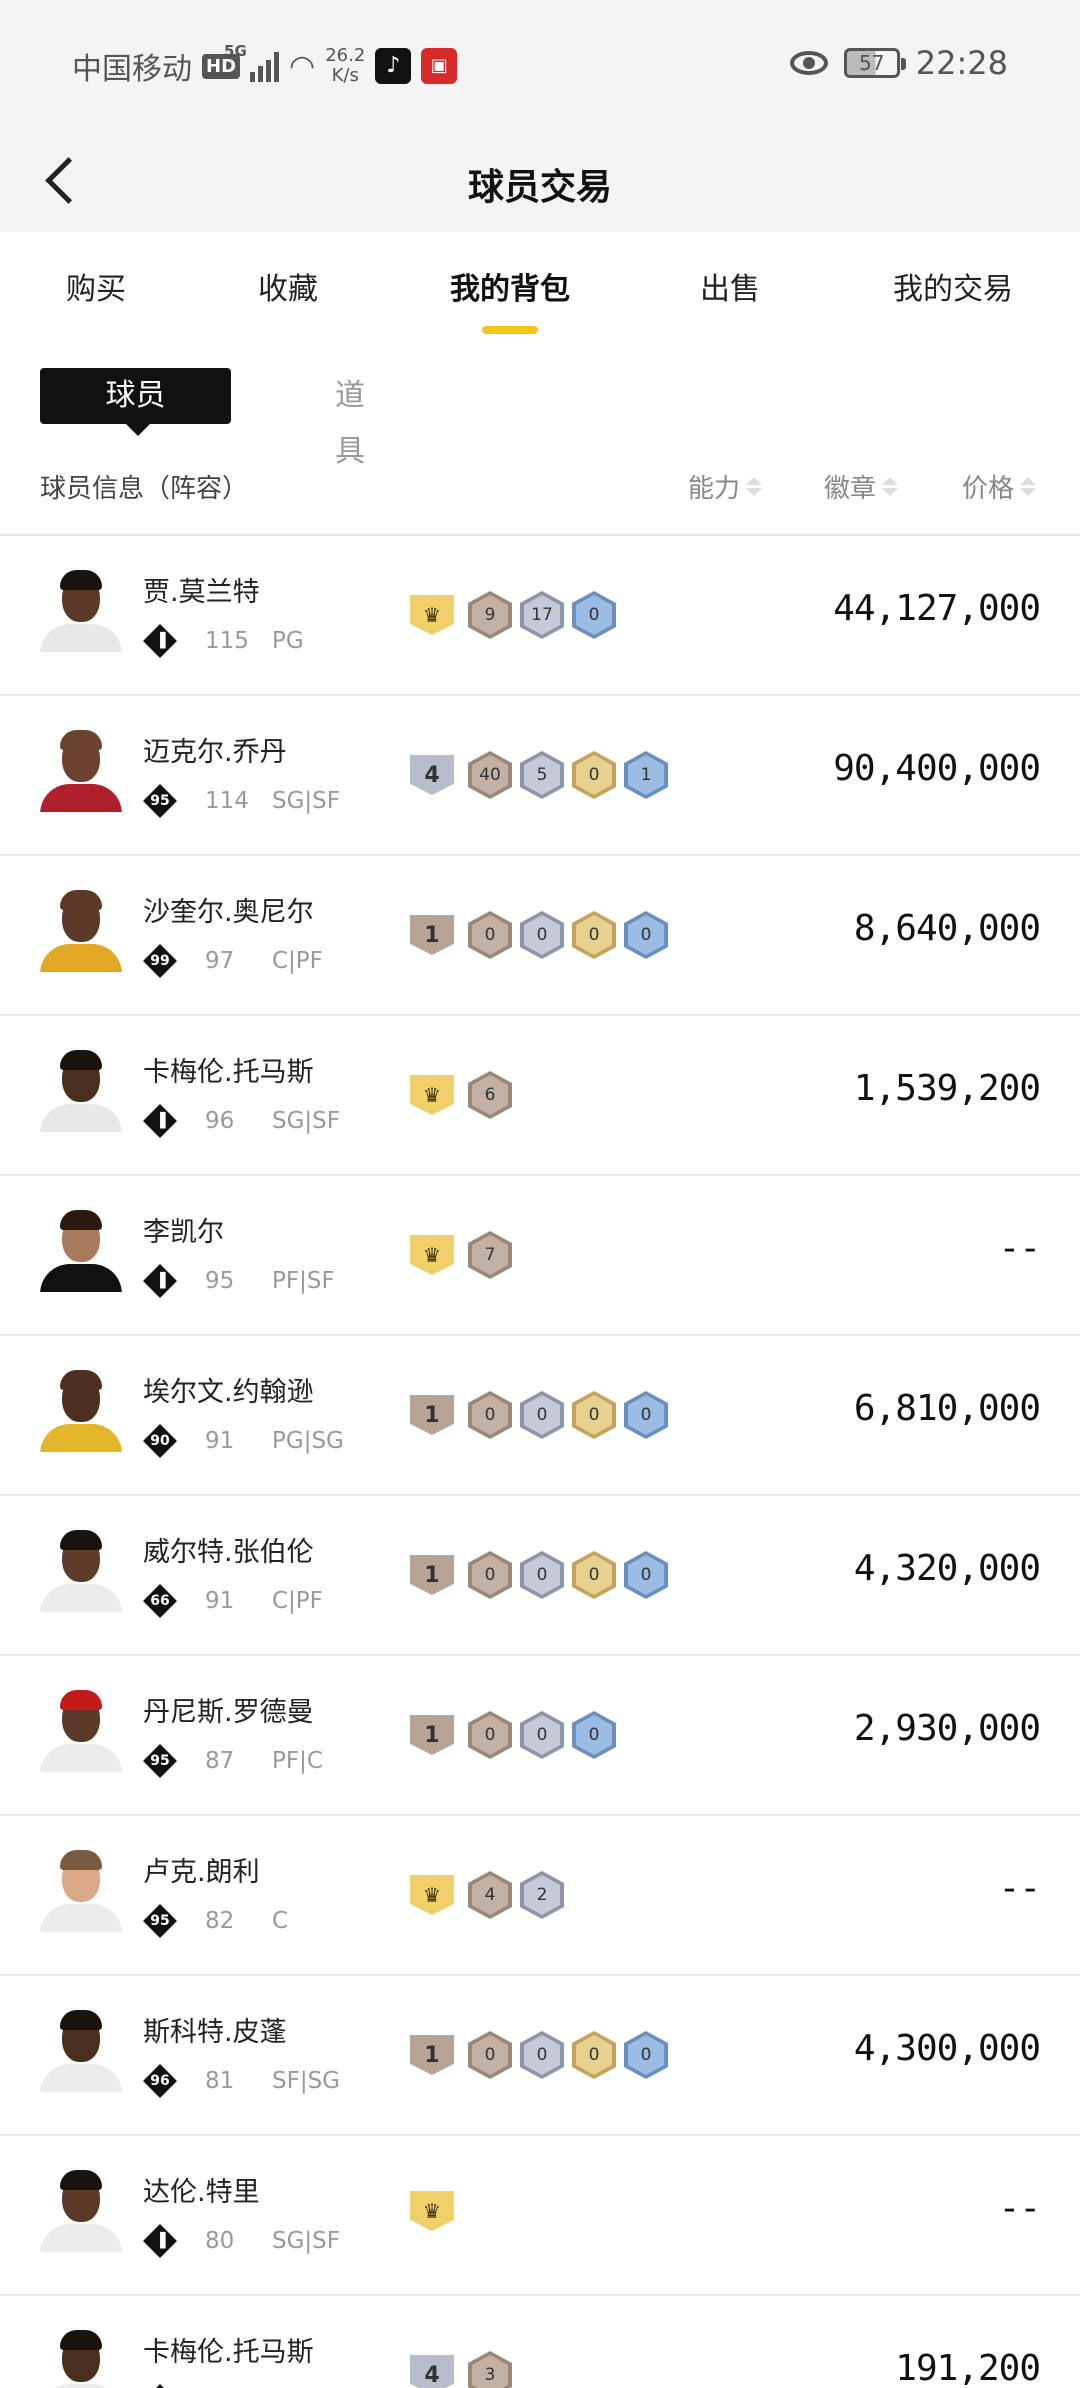 This screenshot has width=1080, height=2388. Describe the element at coordinates (540, 181) in the screenshot. I see `app-header: 球员交易` at that location.